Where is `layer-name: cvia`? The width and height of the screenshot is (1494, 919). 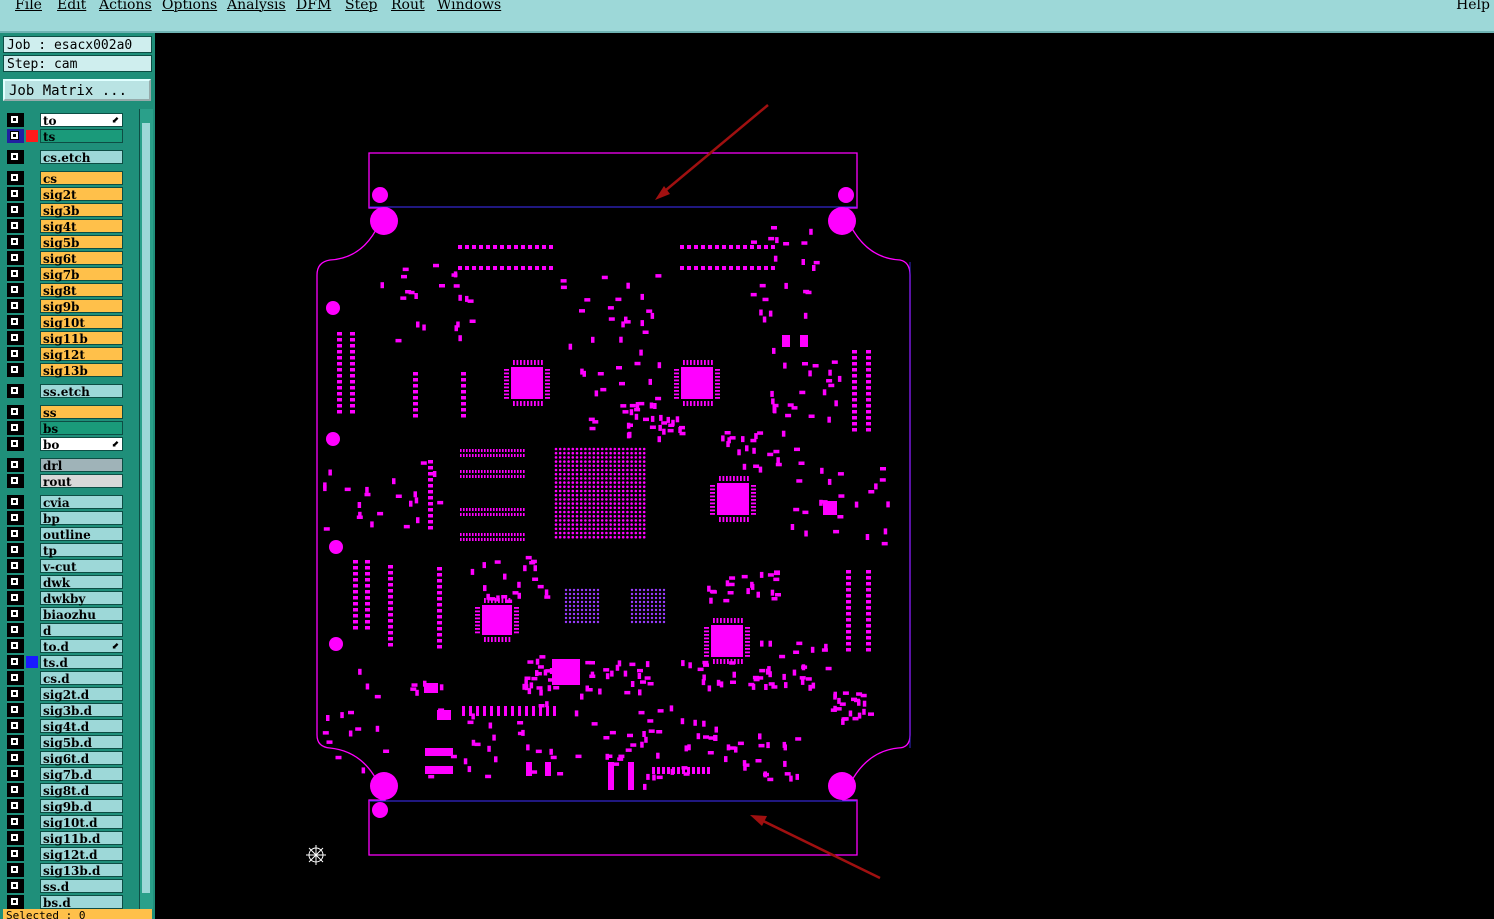
layer-name: cvia is located at coordinates (81, 502).